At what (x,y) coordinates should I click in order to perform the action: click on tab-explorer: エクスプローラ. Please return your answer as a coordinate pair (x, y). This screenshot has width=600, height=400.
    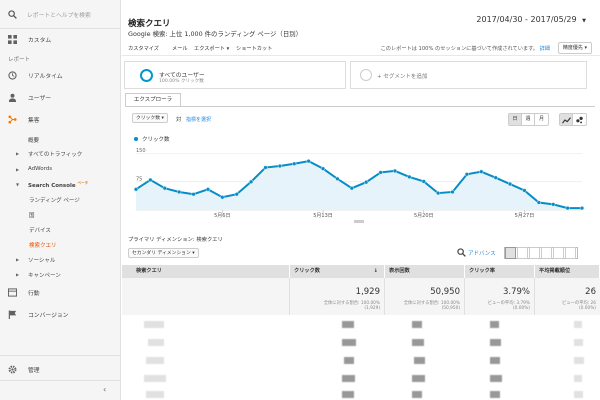
    Looking at the image, I should click on (153, 99).